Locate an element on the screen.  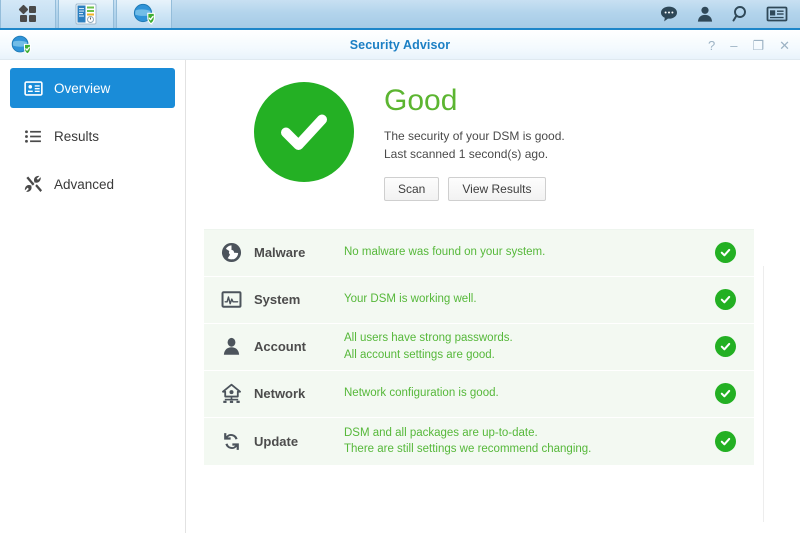
window-title: Security Advisor is located at coordinates (400, 44).